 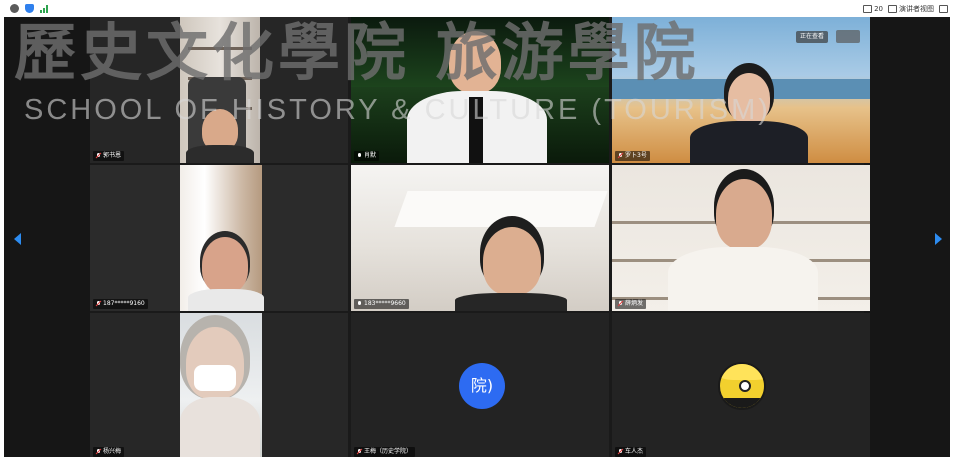 I want to click on speaker-view-button: 演讲者视图, so click(x=911, y=9).